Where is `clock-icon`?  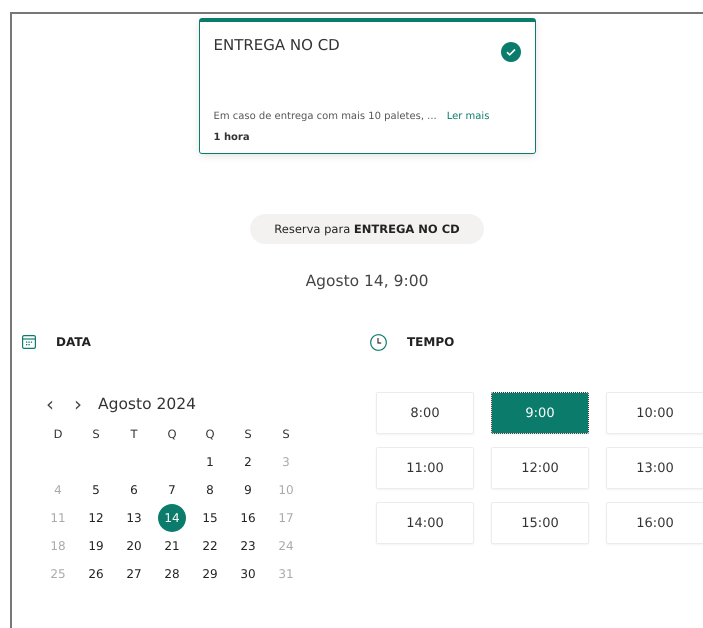 clock-icon is located at coordinates (378, 342).